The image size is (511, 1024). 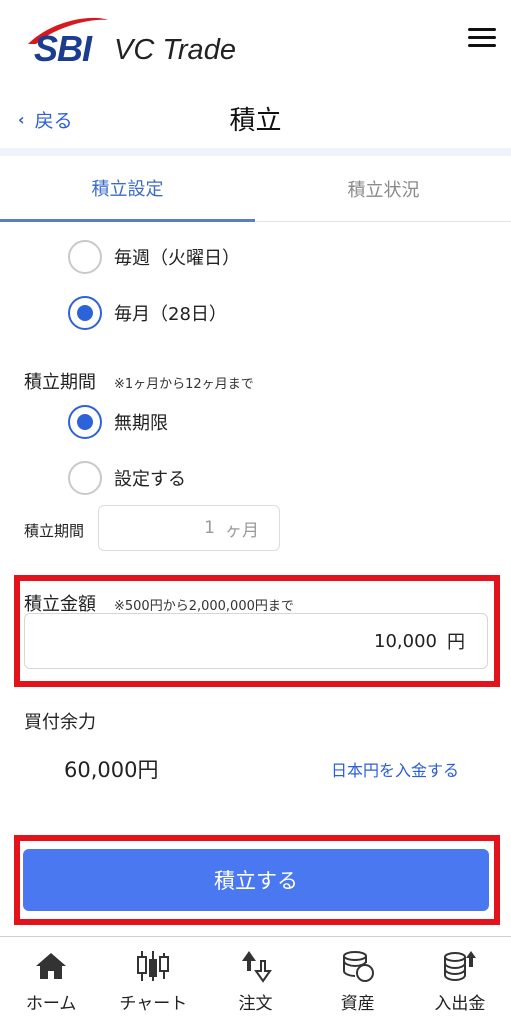 I want to click on radio-custom-period-button, so click(x=85, y=478).